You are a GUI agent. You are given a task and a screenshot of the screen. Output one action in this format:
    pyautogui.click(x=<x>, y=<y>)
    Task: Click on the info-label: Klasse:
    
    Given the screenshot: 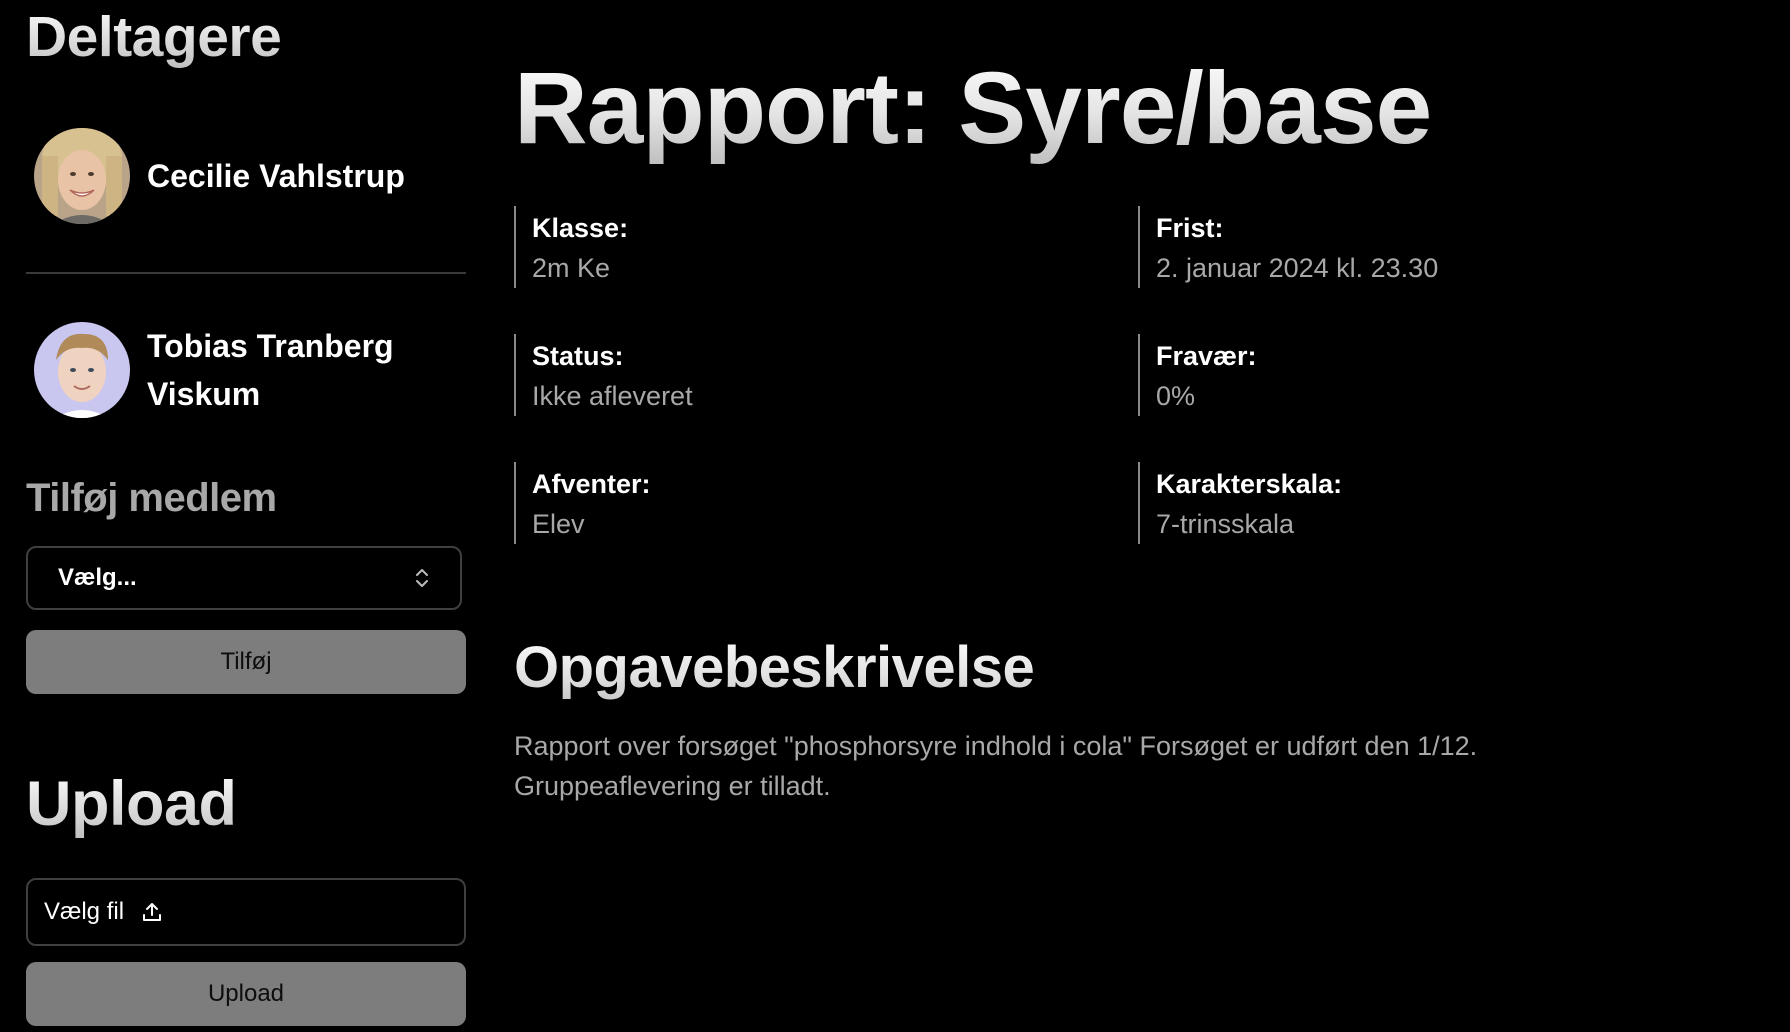 What is the action you would take?
    pyautogui.click(x=580, y=228)
    